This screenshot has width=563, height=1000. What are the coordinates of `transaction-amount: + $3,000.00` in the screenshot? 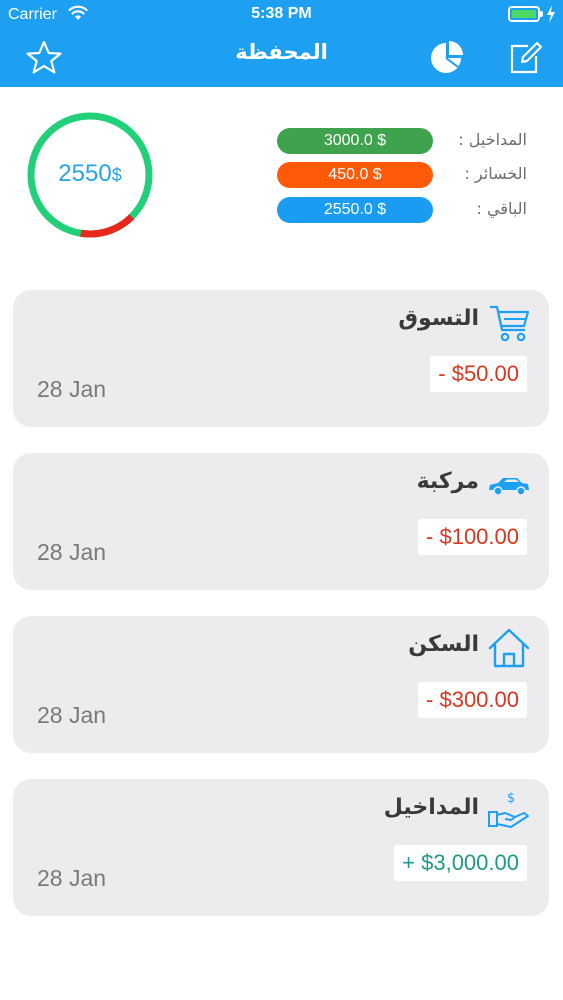 It's located at (460, 863).